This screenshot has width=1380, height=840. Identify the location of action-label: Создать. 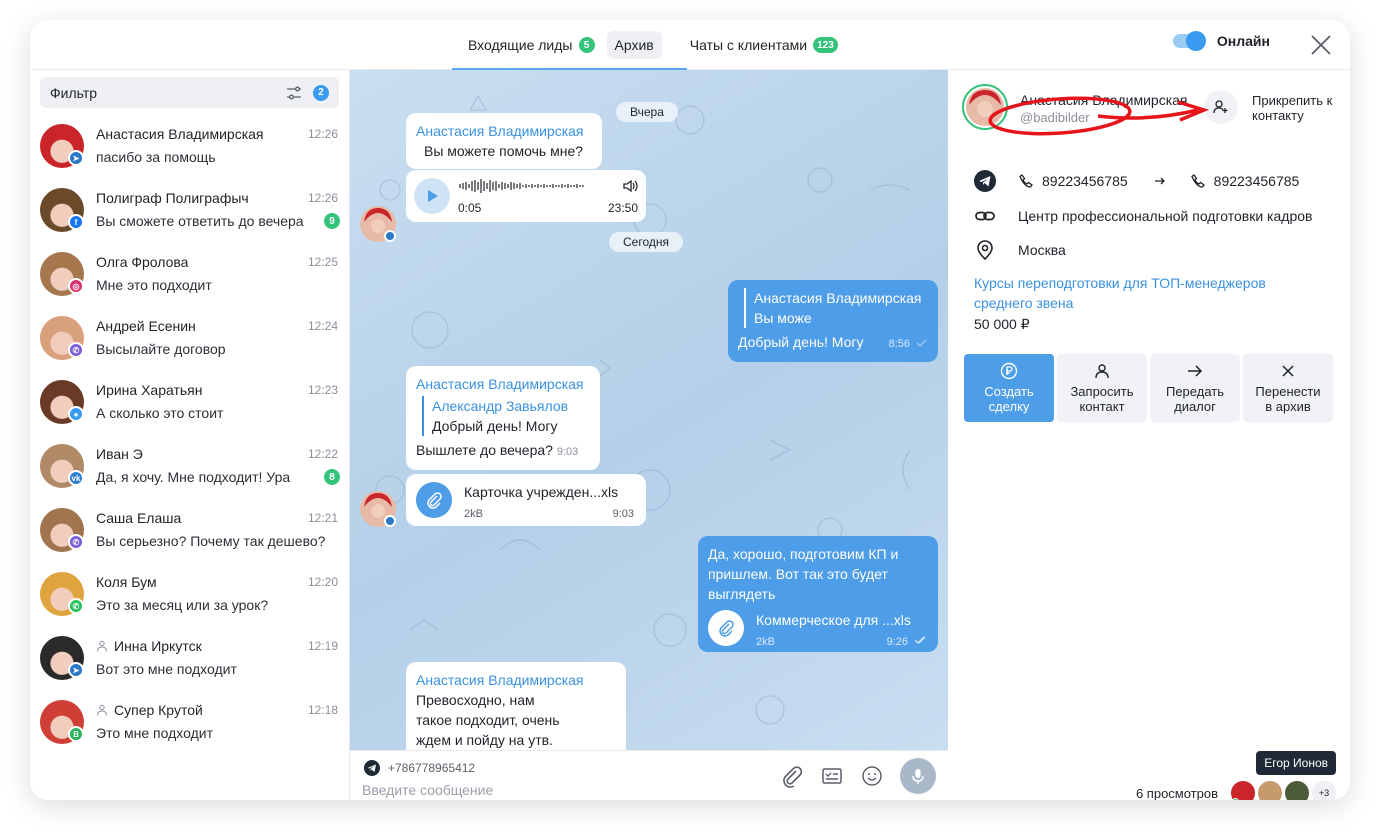
(1009, 391).